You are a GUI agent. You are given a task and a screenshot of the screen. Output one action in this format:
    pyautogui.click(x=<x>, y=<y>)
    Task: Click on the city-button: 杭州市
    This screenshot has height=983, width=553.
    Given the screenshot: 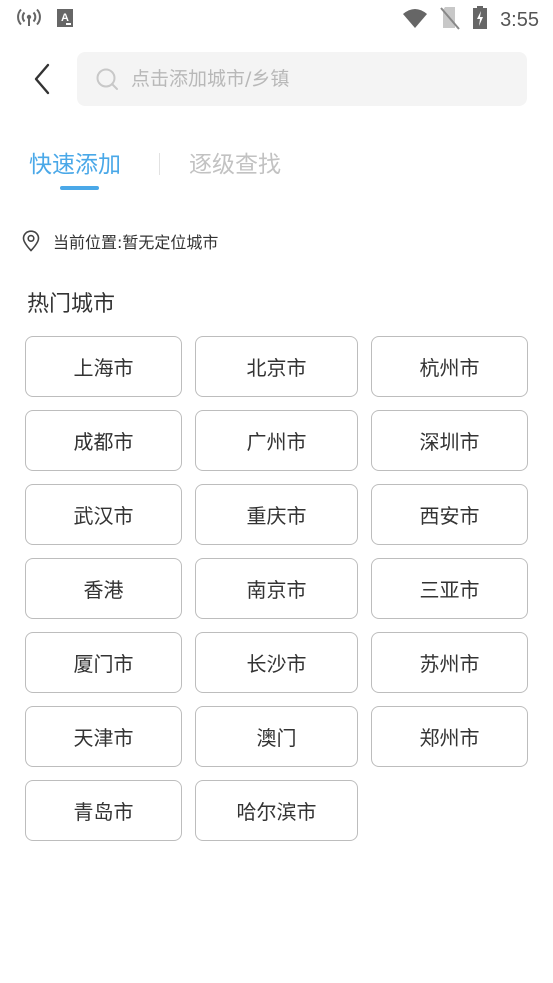 What is the action you would take?
    pyautogui.click(x=449, y=366)
    